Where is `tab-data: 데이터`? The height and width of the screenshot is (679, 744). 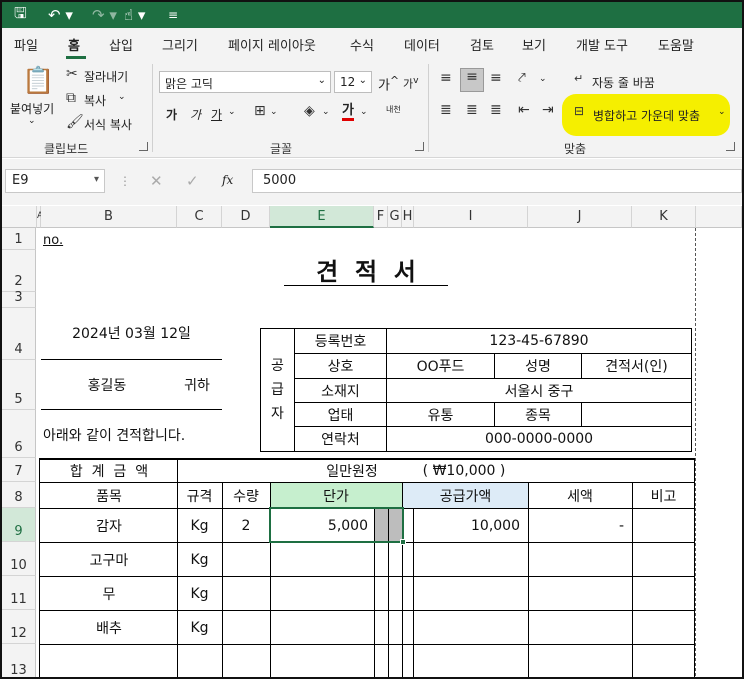 tab-data: 데이터 is located at coordinates (422, 44).